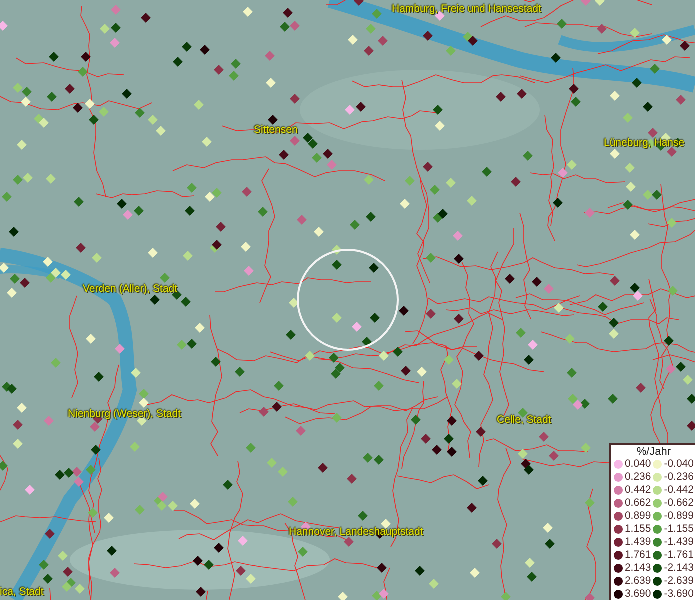  Describe the element at coordinates (638, 490) in the screenshot. I see `legend-value: 0.442` at that location.